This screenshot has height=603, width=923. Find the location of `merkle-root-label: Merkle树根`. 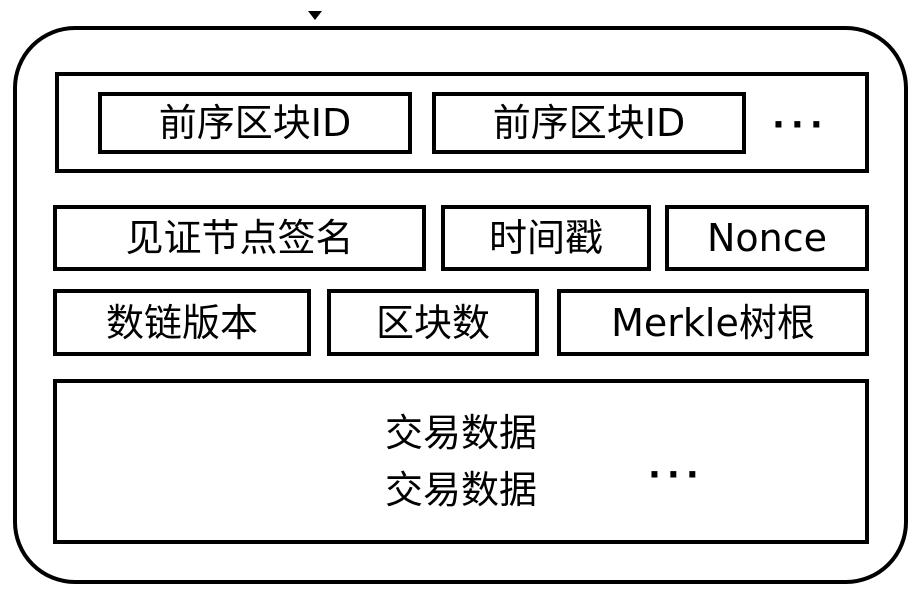

merkle-root-label: Merkle树根 is located at coordinates (713, 322).